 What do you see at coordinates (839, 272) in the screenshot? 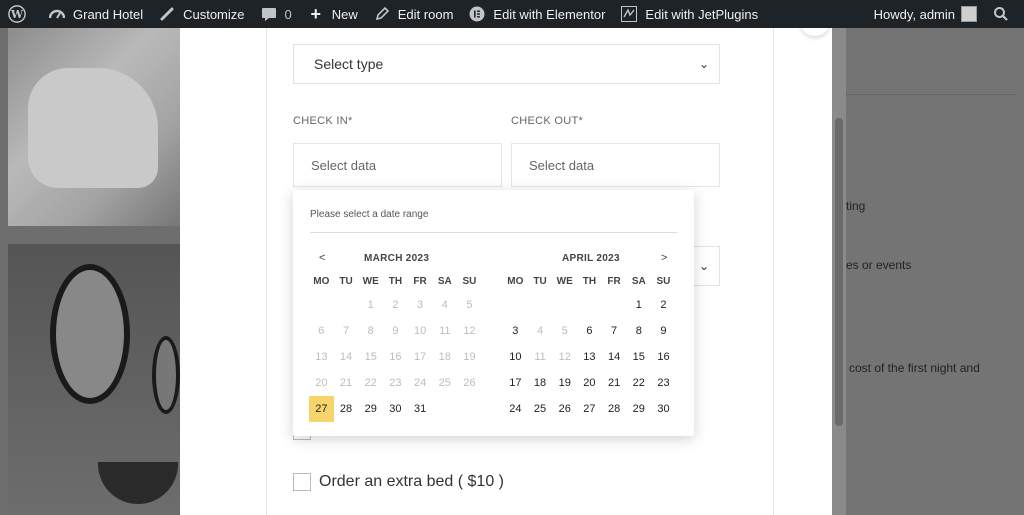
I see `scrollbar-thumb` at bounding box center [839, 272].